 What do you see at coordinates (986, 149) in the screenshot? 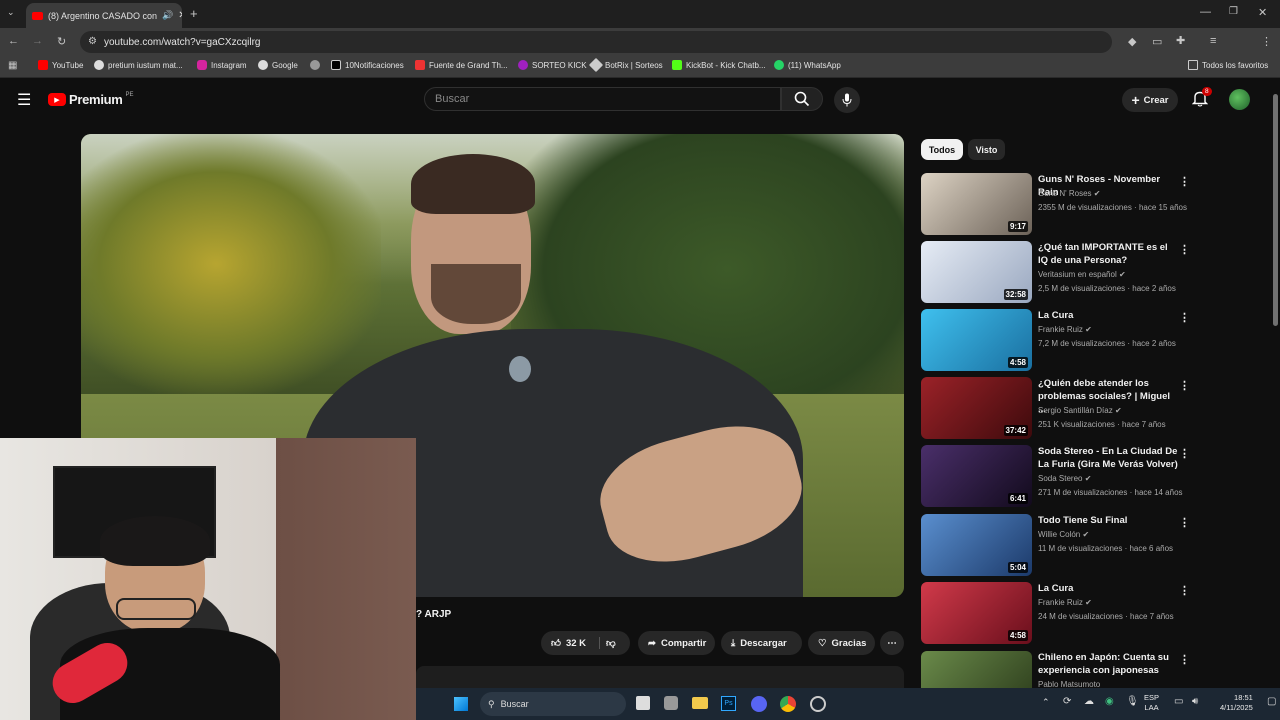
I see `chip-visto: Visto` at bounding box center [986, 149].